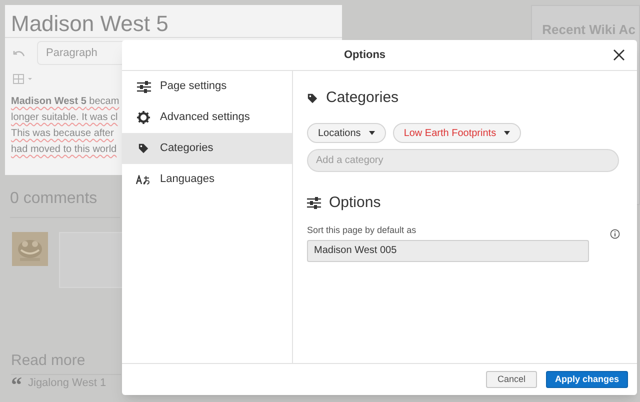 The height and width of the screenshot is (402, 640). Describe the element at coordinates (64, 118) in the screenshot. I see `body-text: longer suitable. It was cl` at that location.